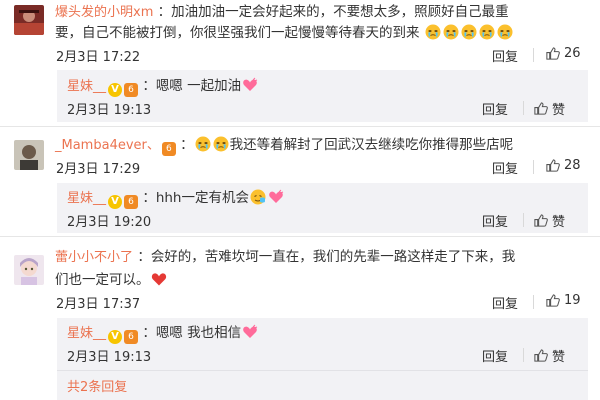 This screenshot has width=600, height=400. What do you see at coordinates (371, 145) in the screenshot?
I see `comment-text: 我还等着解封了回武汉去继续吃你推得那些店呢` at bounding box center [371, 145].